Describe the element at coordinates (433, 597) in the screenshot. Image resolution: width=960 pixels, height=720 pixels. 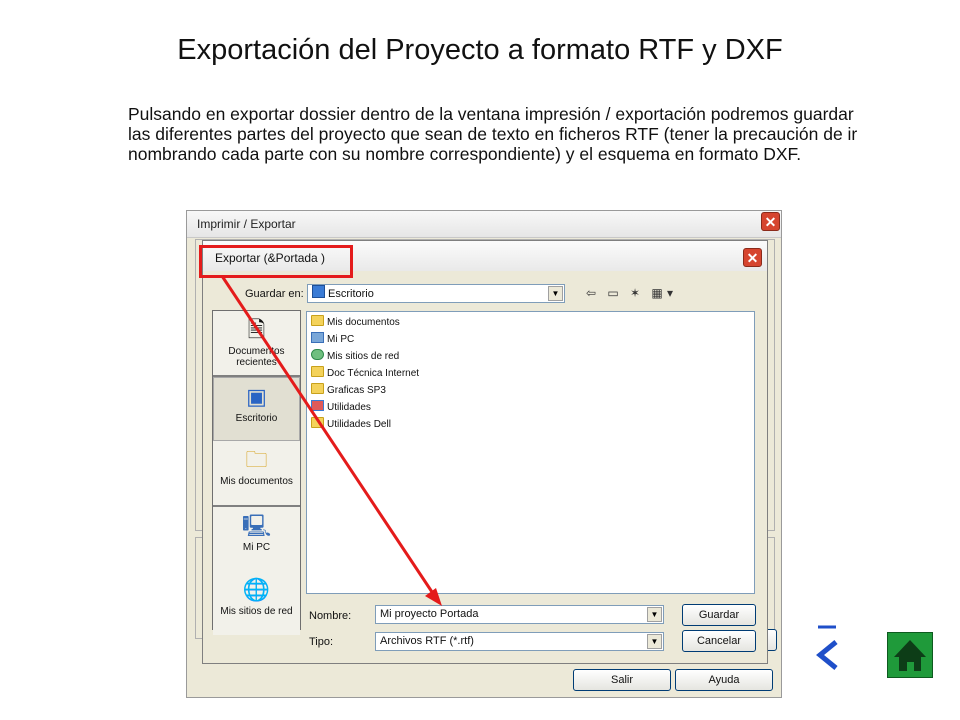
I see `arrow-head` at that location.